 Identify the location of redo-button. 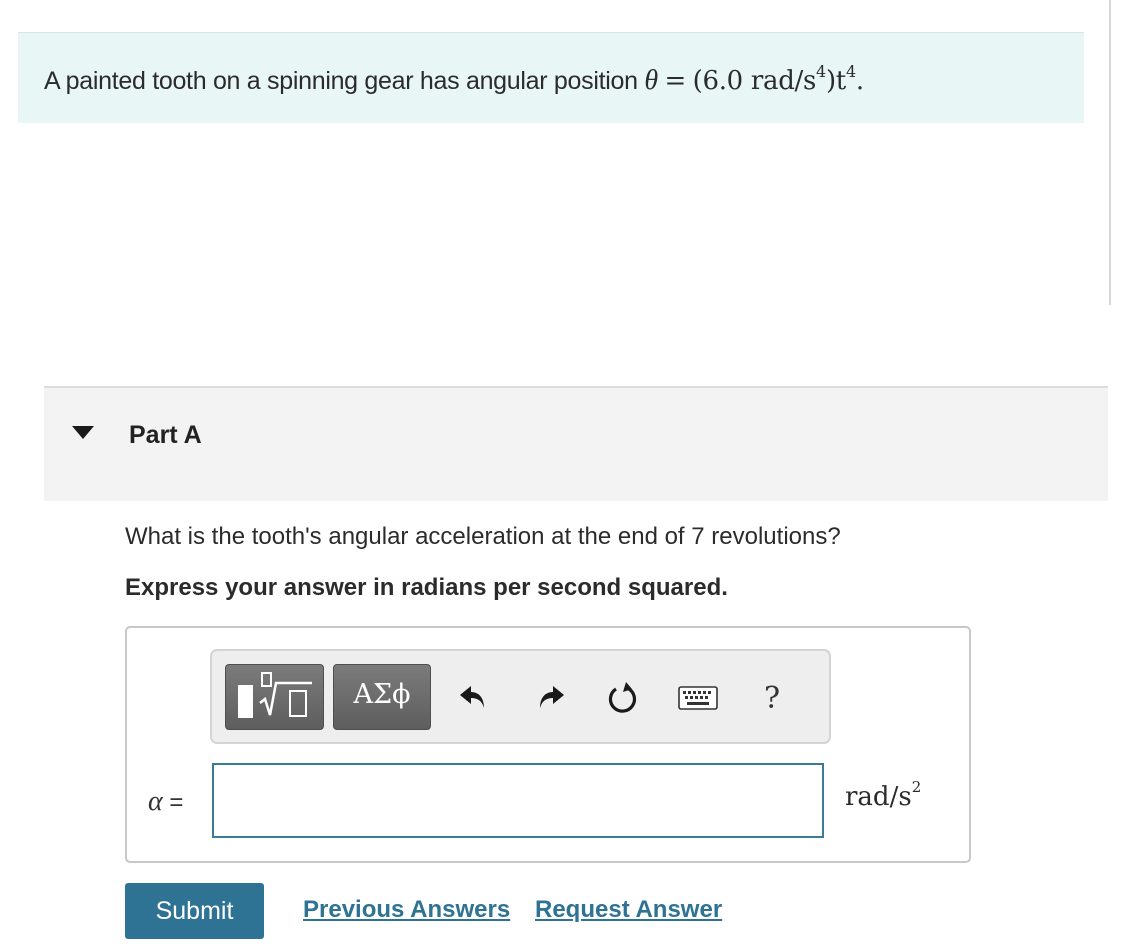
(551, 698).